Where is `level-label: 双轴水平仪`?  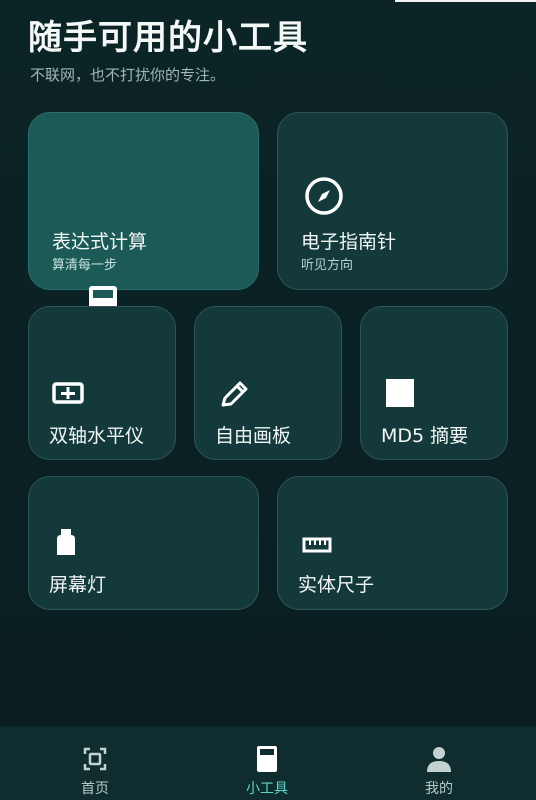
level-label: 双轴水平仪 is located at coordinates (97, 436).